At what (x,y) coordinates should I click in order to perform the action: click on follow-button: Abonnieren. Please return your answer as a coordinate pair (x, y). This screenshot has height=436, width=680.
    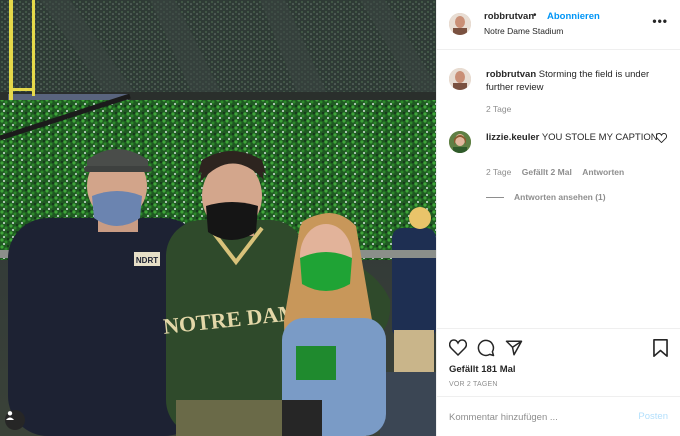
    Looking at the image, I should click on (573, 16).